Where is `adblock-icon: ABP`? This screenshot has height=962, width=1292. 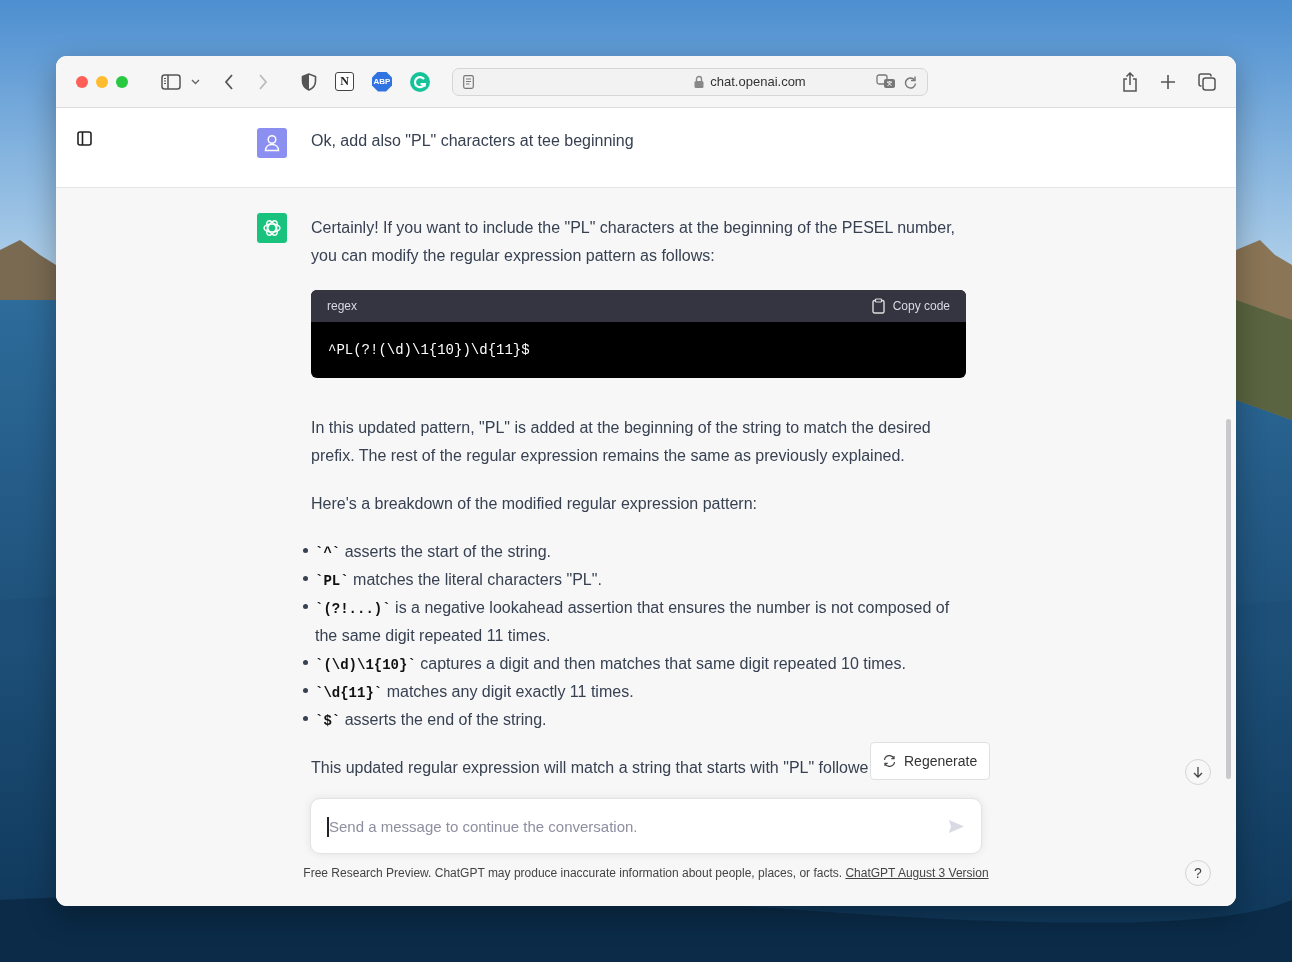 adblock-icon: ABP is located at coordinates (382, 81).